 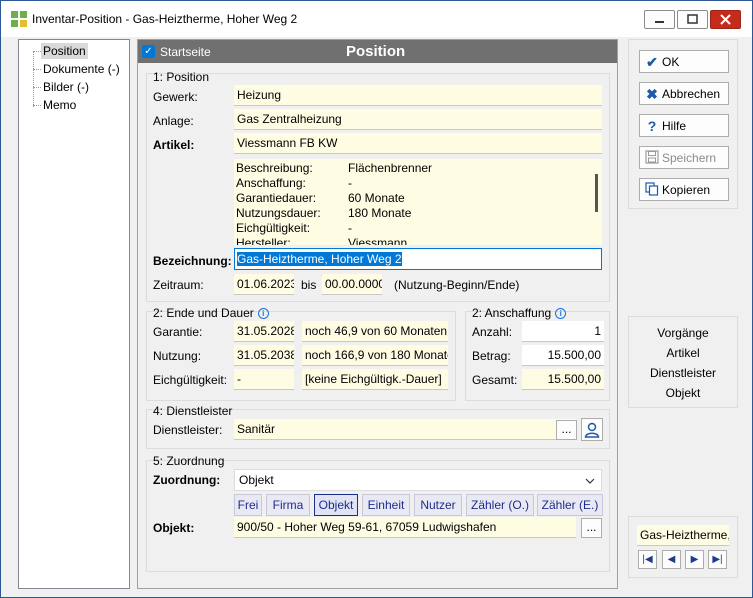 I want to click on zuordnung-zaehler-o-button: Zähler (O.), so click(x=500, y=505).